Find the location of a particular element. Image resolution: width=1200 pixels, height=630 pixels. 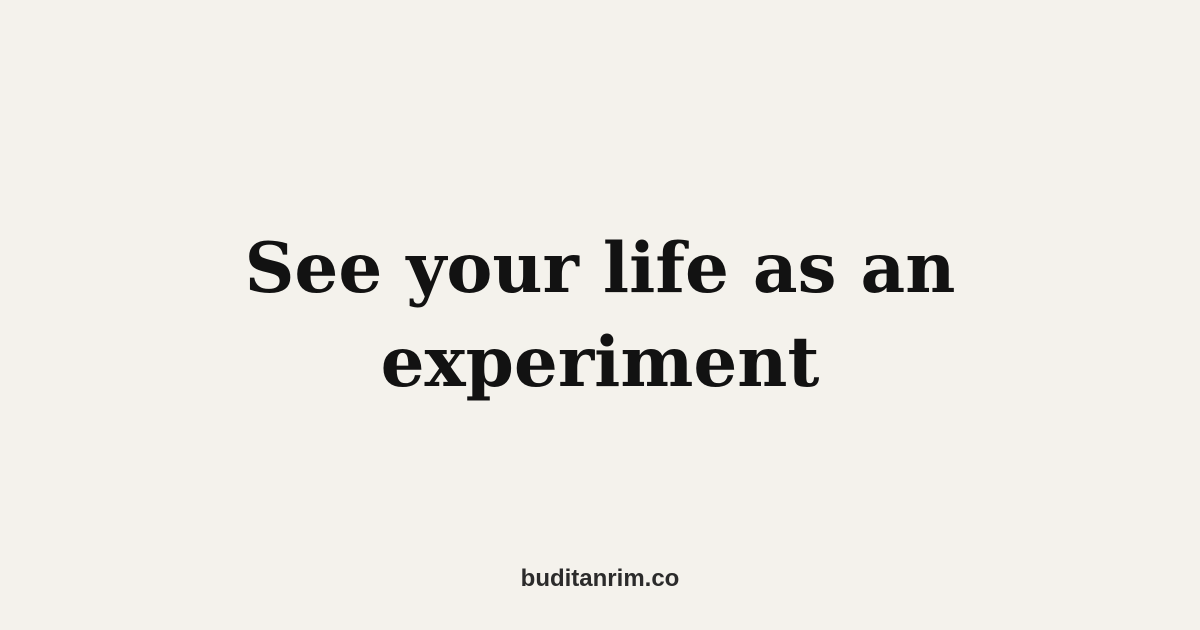

headline-line-2: experiment is located at coordinates (600, 362).